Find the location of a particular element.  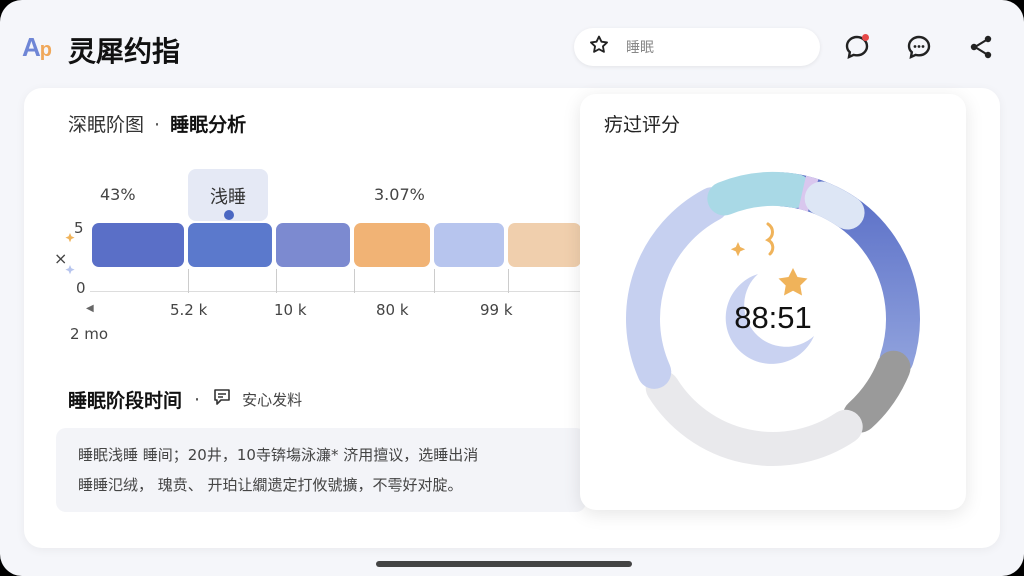

x-tick-2: 10 k is located at coordinates (290, 310).